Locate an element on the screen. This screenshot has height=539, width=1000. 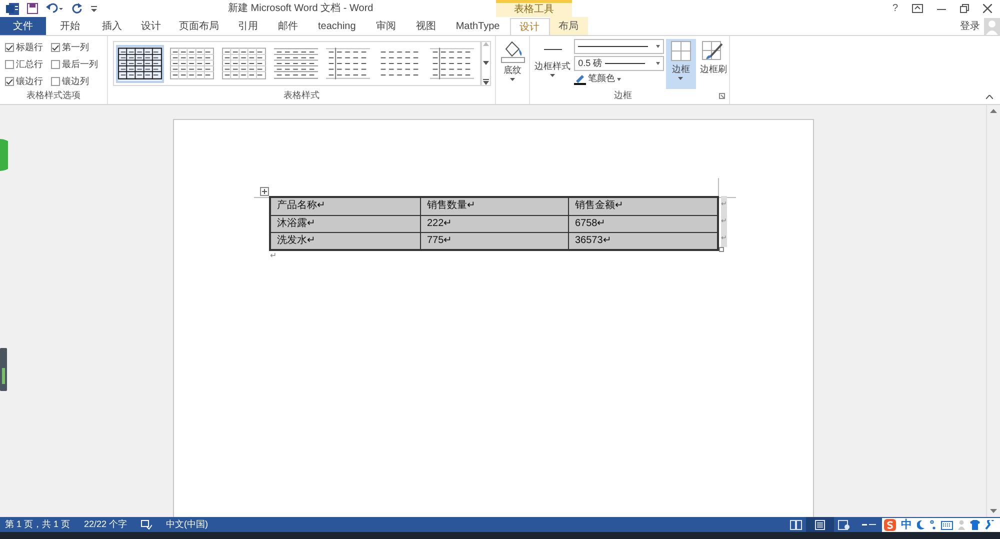
close-icon is located at coordinates (987, 8).